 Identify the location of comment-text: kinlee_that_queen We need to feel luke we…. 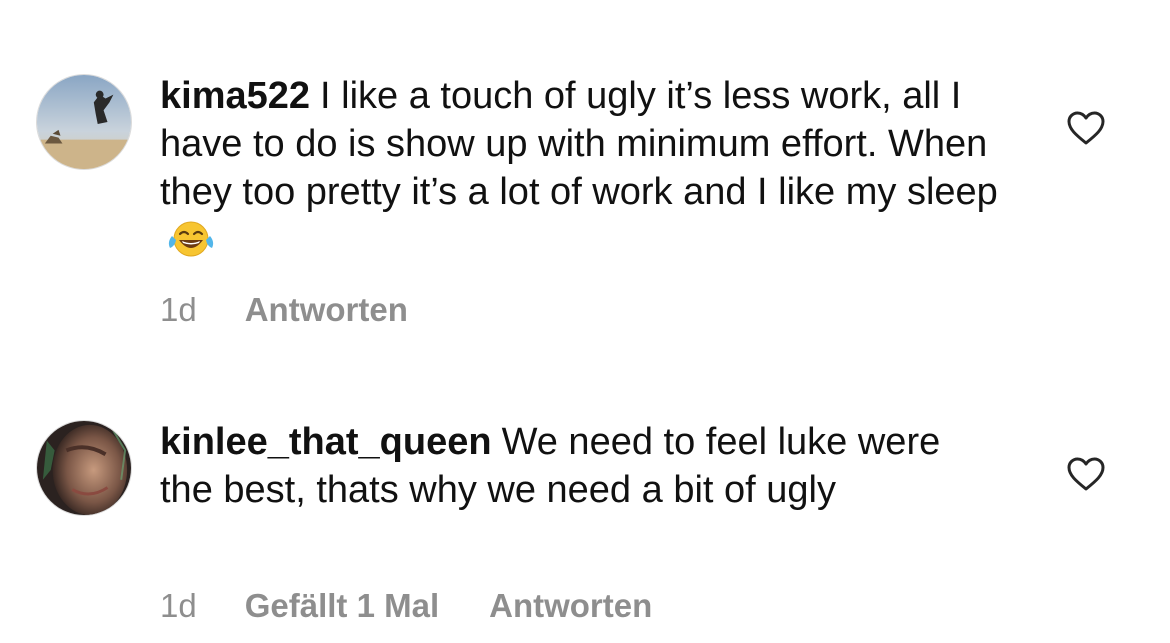
(580, 466).